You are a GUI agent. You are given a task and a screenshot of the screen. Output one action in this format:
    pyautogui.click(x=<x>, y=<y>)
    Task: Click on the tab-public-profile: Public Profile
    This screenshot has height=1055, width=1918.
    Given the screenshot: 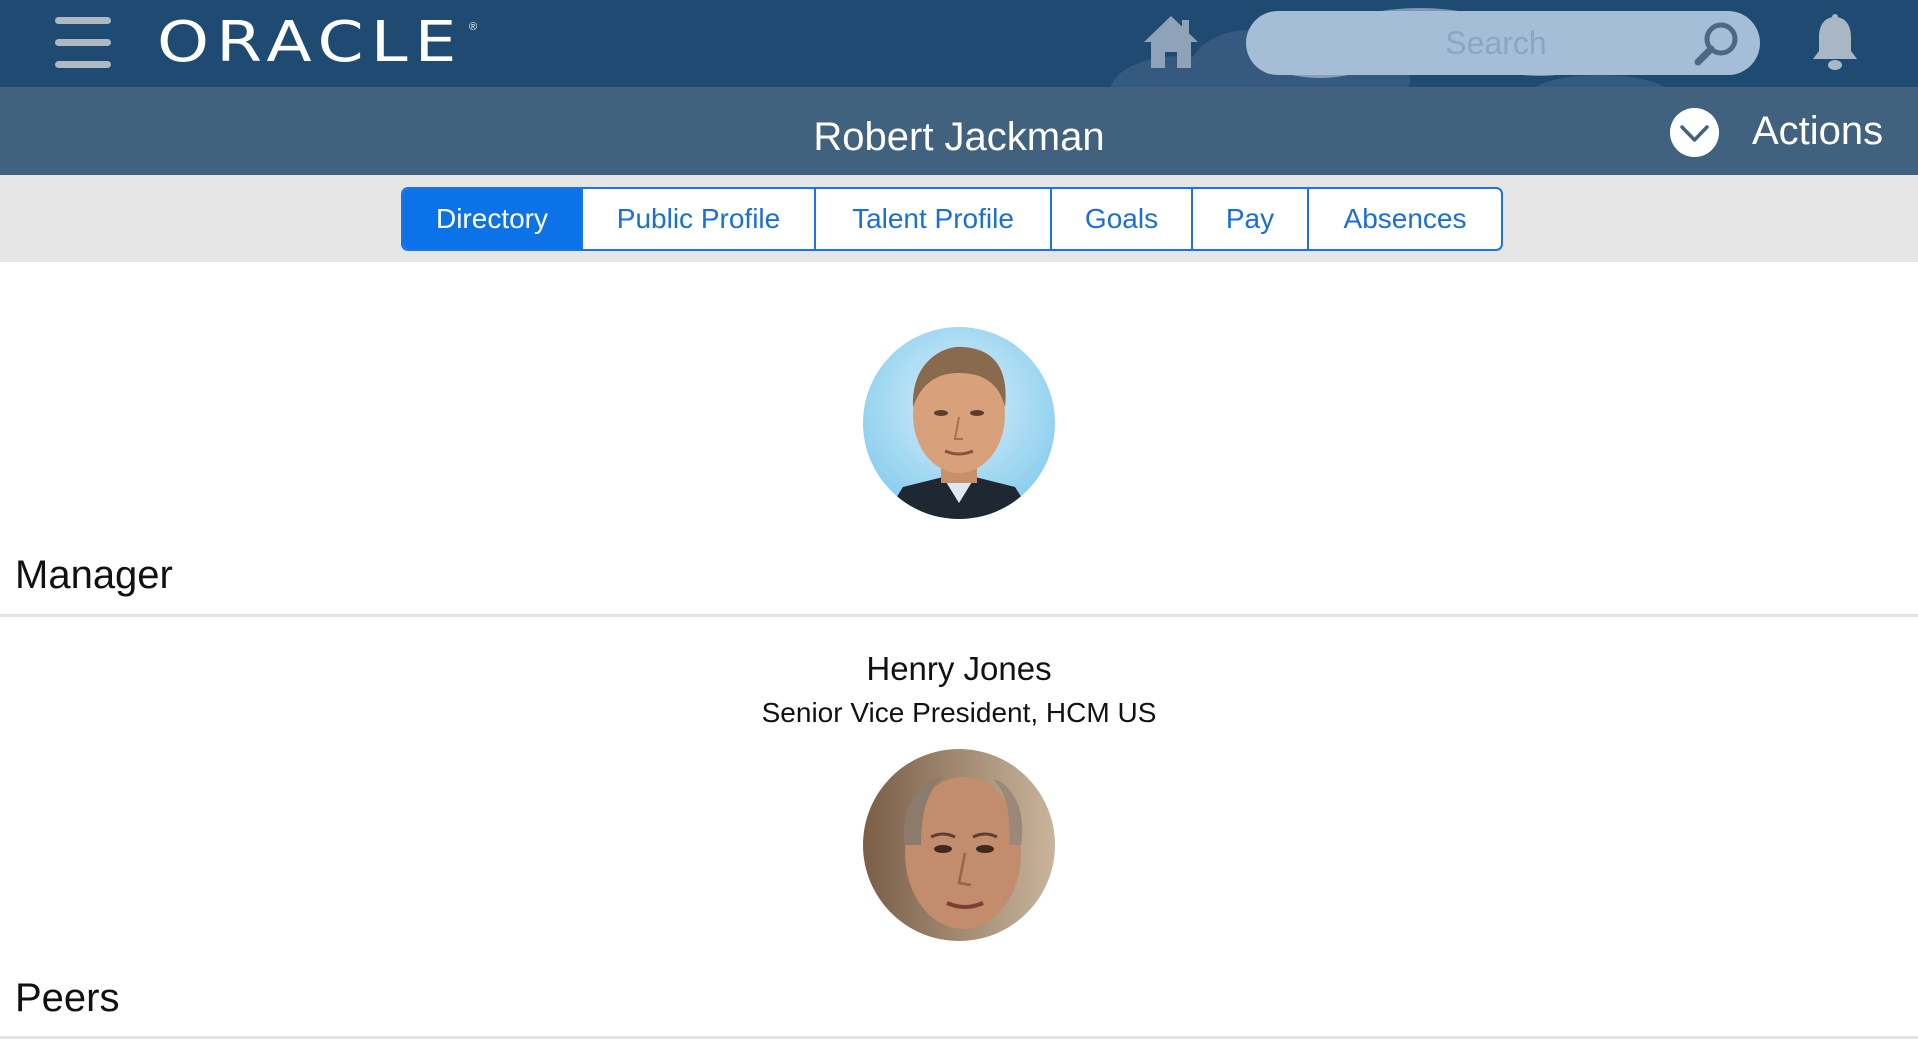 What is the action you would take?
    pyautogui.click(x=699, y=219)
    